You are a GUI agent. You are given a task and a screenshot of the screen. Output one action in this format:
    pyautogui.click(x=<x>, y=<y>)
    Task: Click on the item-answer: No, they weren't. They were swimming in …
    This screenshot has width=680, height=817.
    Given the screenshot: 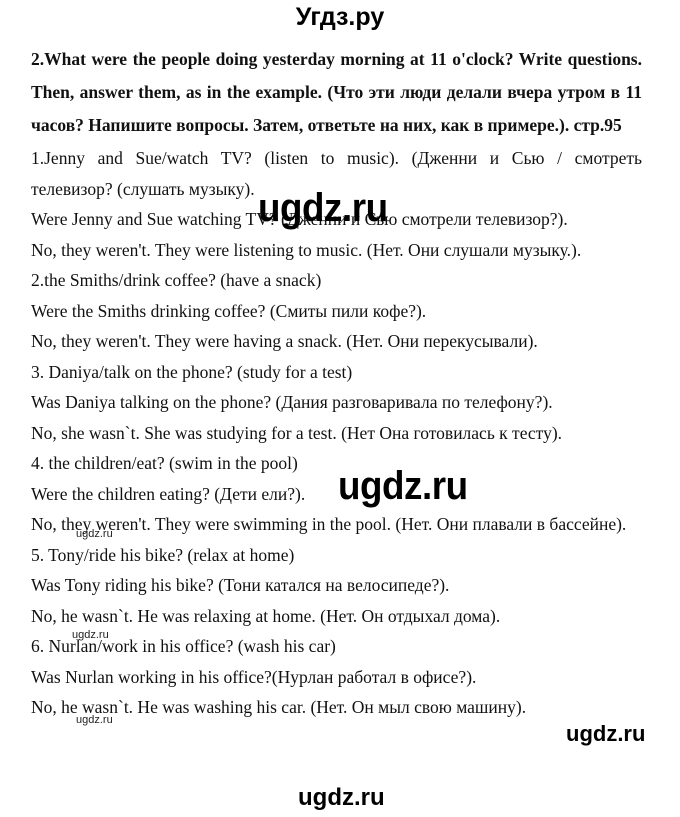 What is the action you would take?
    pyautogui.click(x=329, y=524)
    